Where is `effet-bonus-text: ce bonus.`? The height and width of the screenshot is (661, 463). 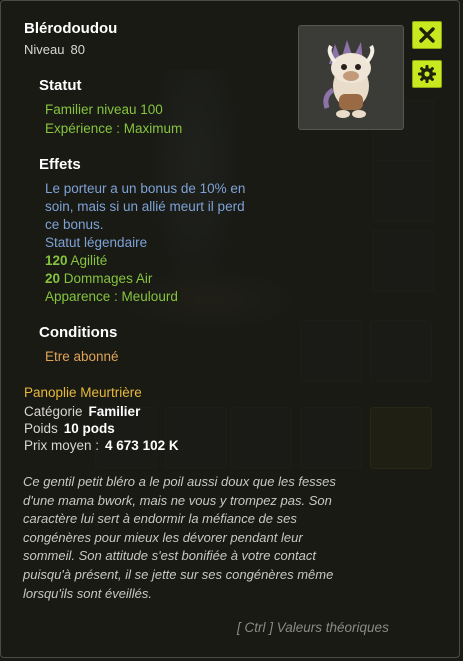 effet-bonus-text: ce bonus. is located at coordinates (74, 224).